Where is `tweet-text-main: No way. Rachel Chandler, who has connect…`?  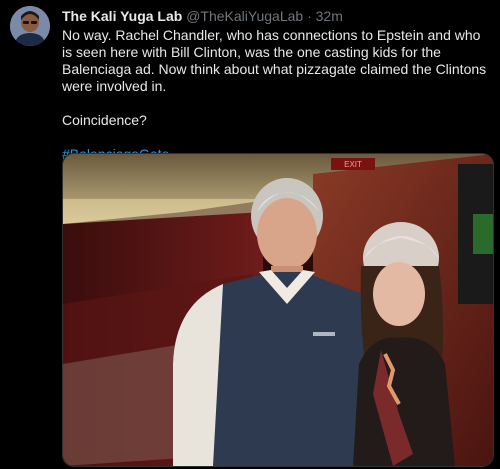 tweet-text-main: No way. Rachel Chandler, who has connect… is located at coordinates (274, 60).